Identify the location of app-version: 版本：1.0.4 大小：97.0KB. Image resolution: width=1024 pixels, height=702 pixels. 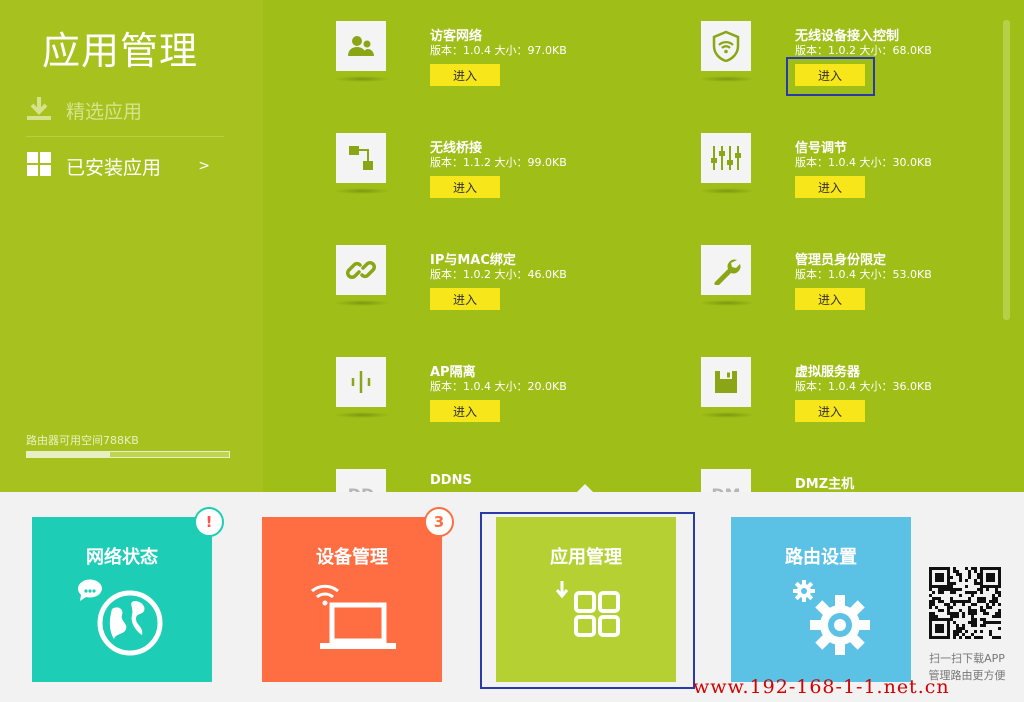
(498, 50).